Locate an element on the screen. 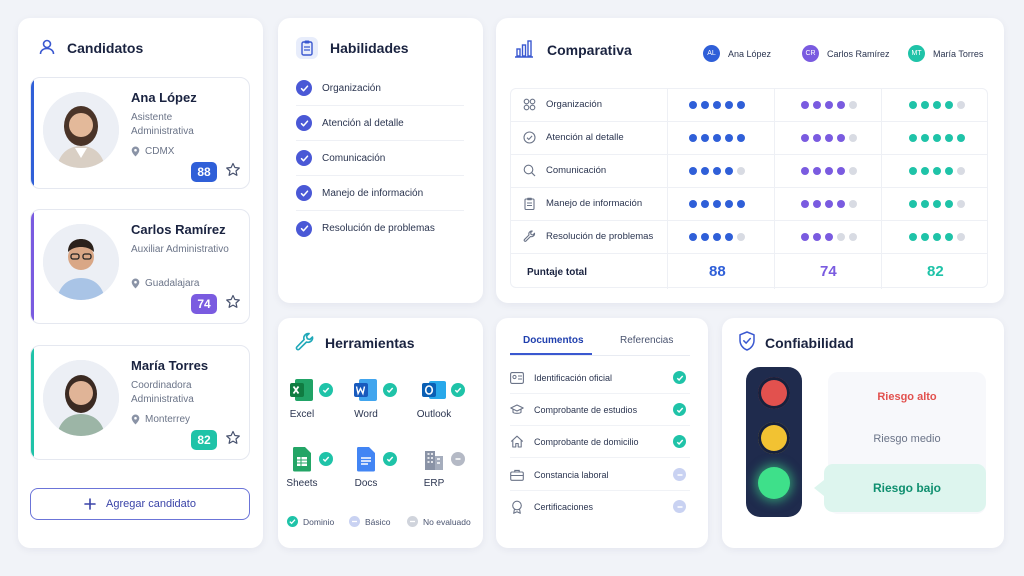  tool-docs: Docs is located at coordinates (369, 467).